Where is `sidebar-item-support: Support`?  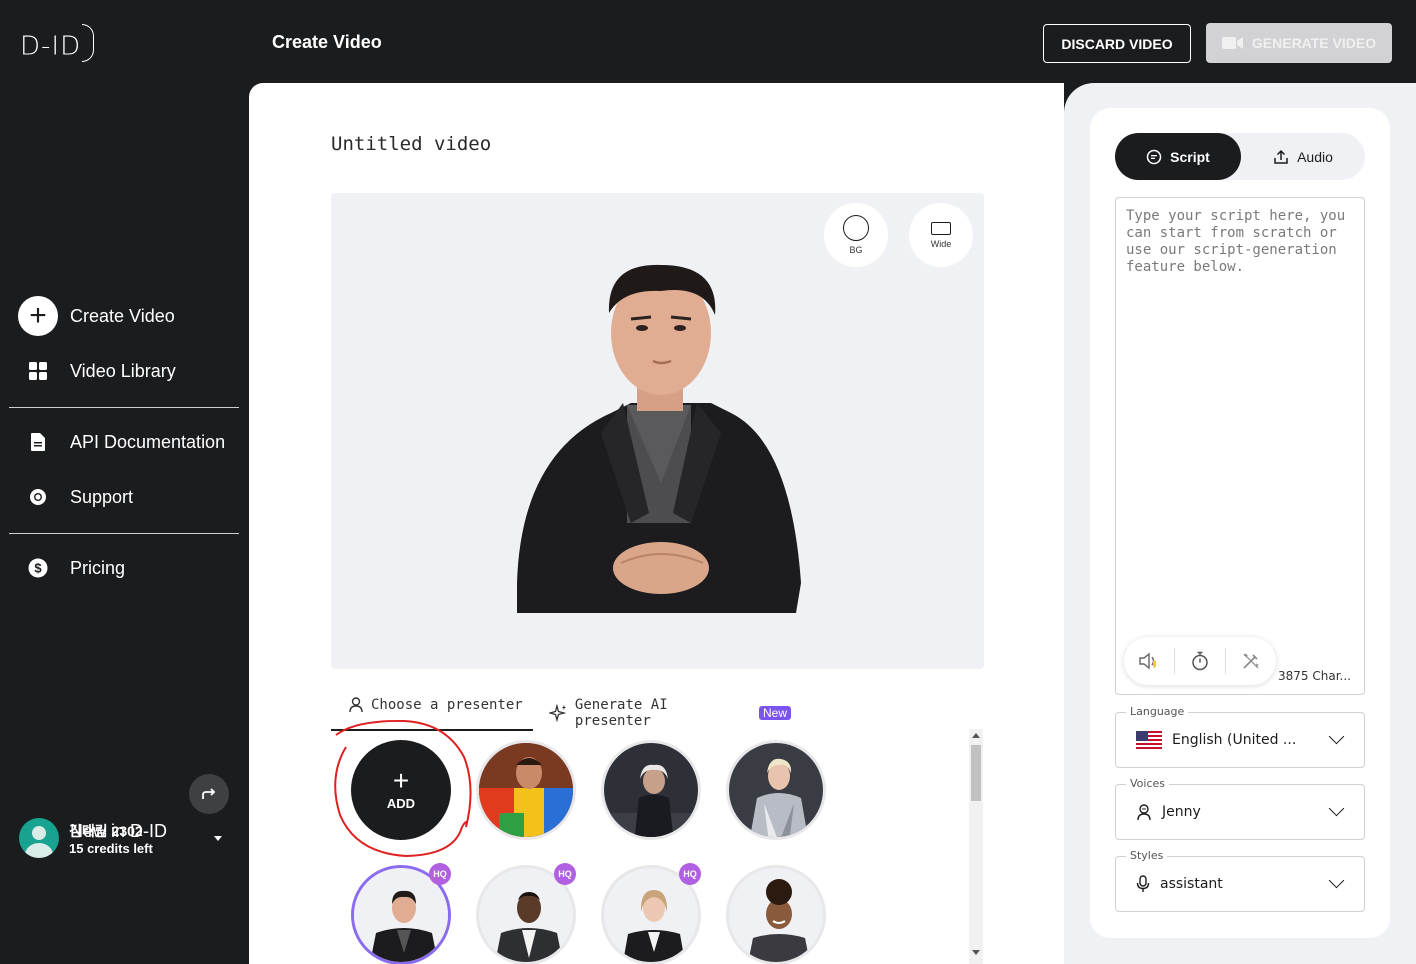
sidebar-item-support: Support is located at coordinates (75, 497).